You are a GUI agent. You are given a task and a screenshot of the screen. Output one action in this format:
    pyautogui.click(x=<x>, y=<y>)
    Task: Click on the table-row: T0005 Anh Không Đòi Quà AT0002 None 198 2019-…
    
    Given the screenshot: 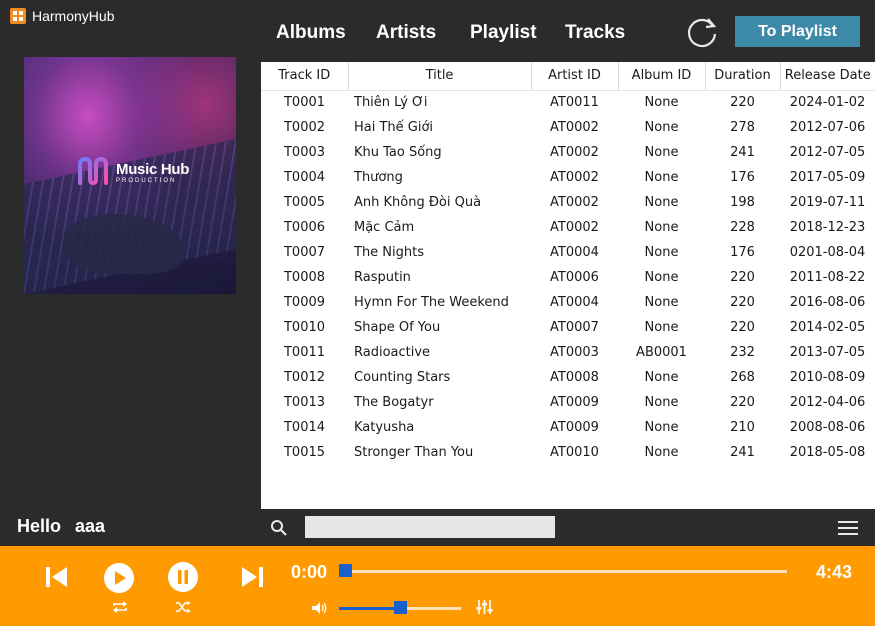 What is the action you would take?
    pyautogui.click(x=568, y=202)
    